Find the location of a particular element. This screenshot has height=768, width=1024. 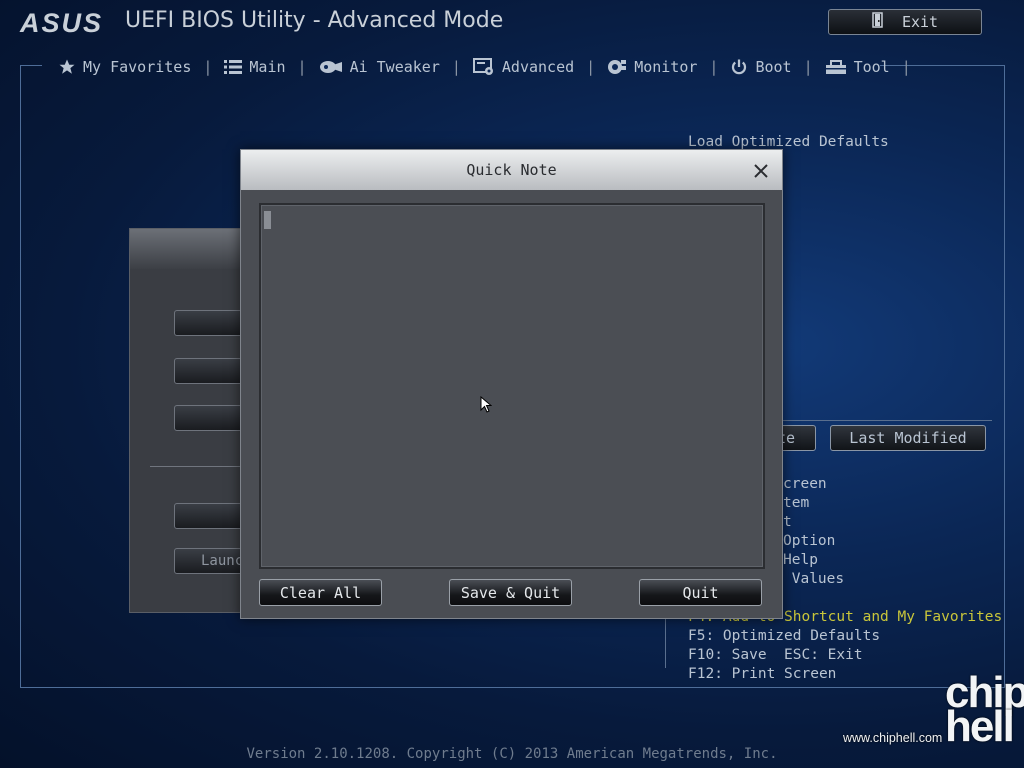

tab-tool: Tool is located at coordinates (857, 67).